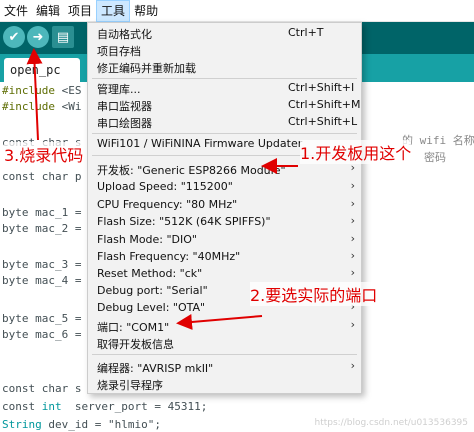  Describe the element at coordinates (391, 423) in the screenshot. I see `watermark: https://blog.csdn.net/u013536395` at that location.